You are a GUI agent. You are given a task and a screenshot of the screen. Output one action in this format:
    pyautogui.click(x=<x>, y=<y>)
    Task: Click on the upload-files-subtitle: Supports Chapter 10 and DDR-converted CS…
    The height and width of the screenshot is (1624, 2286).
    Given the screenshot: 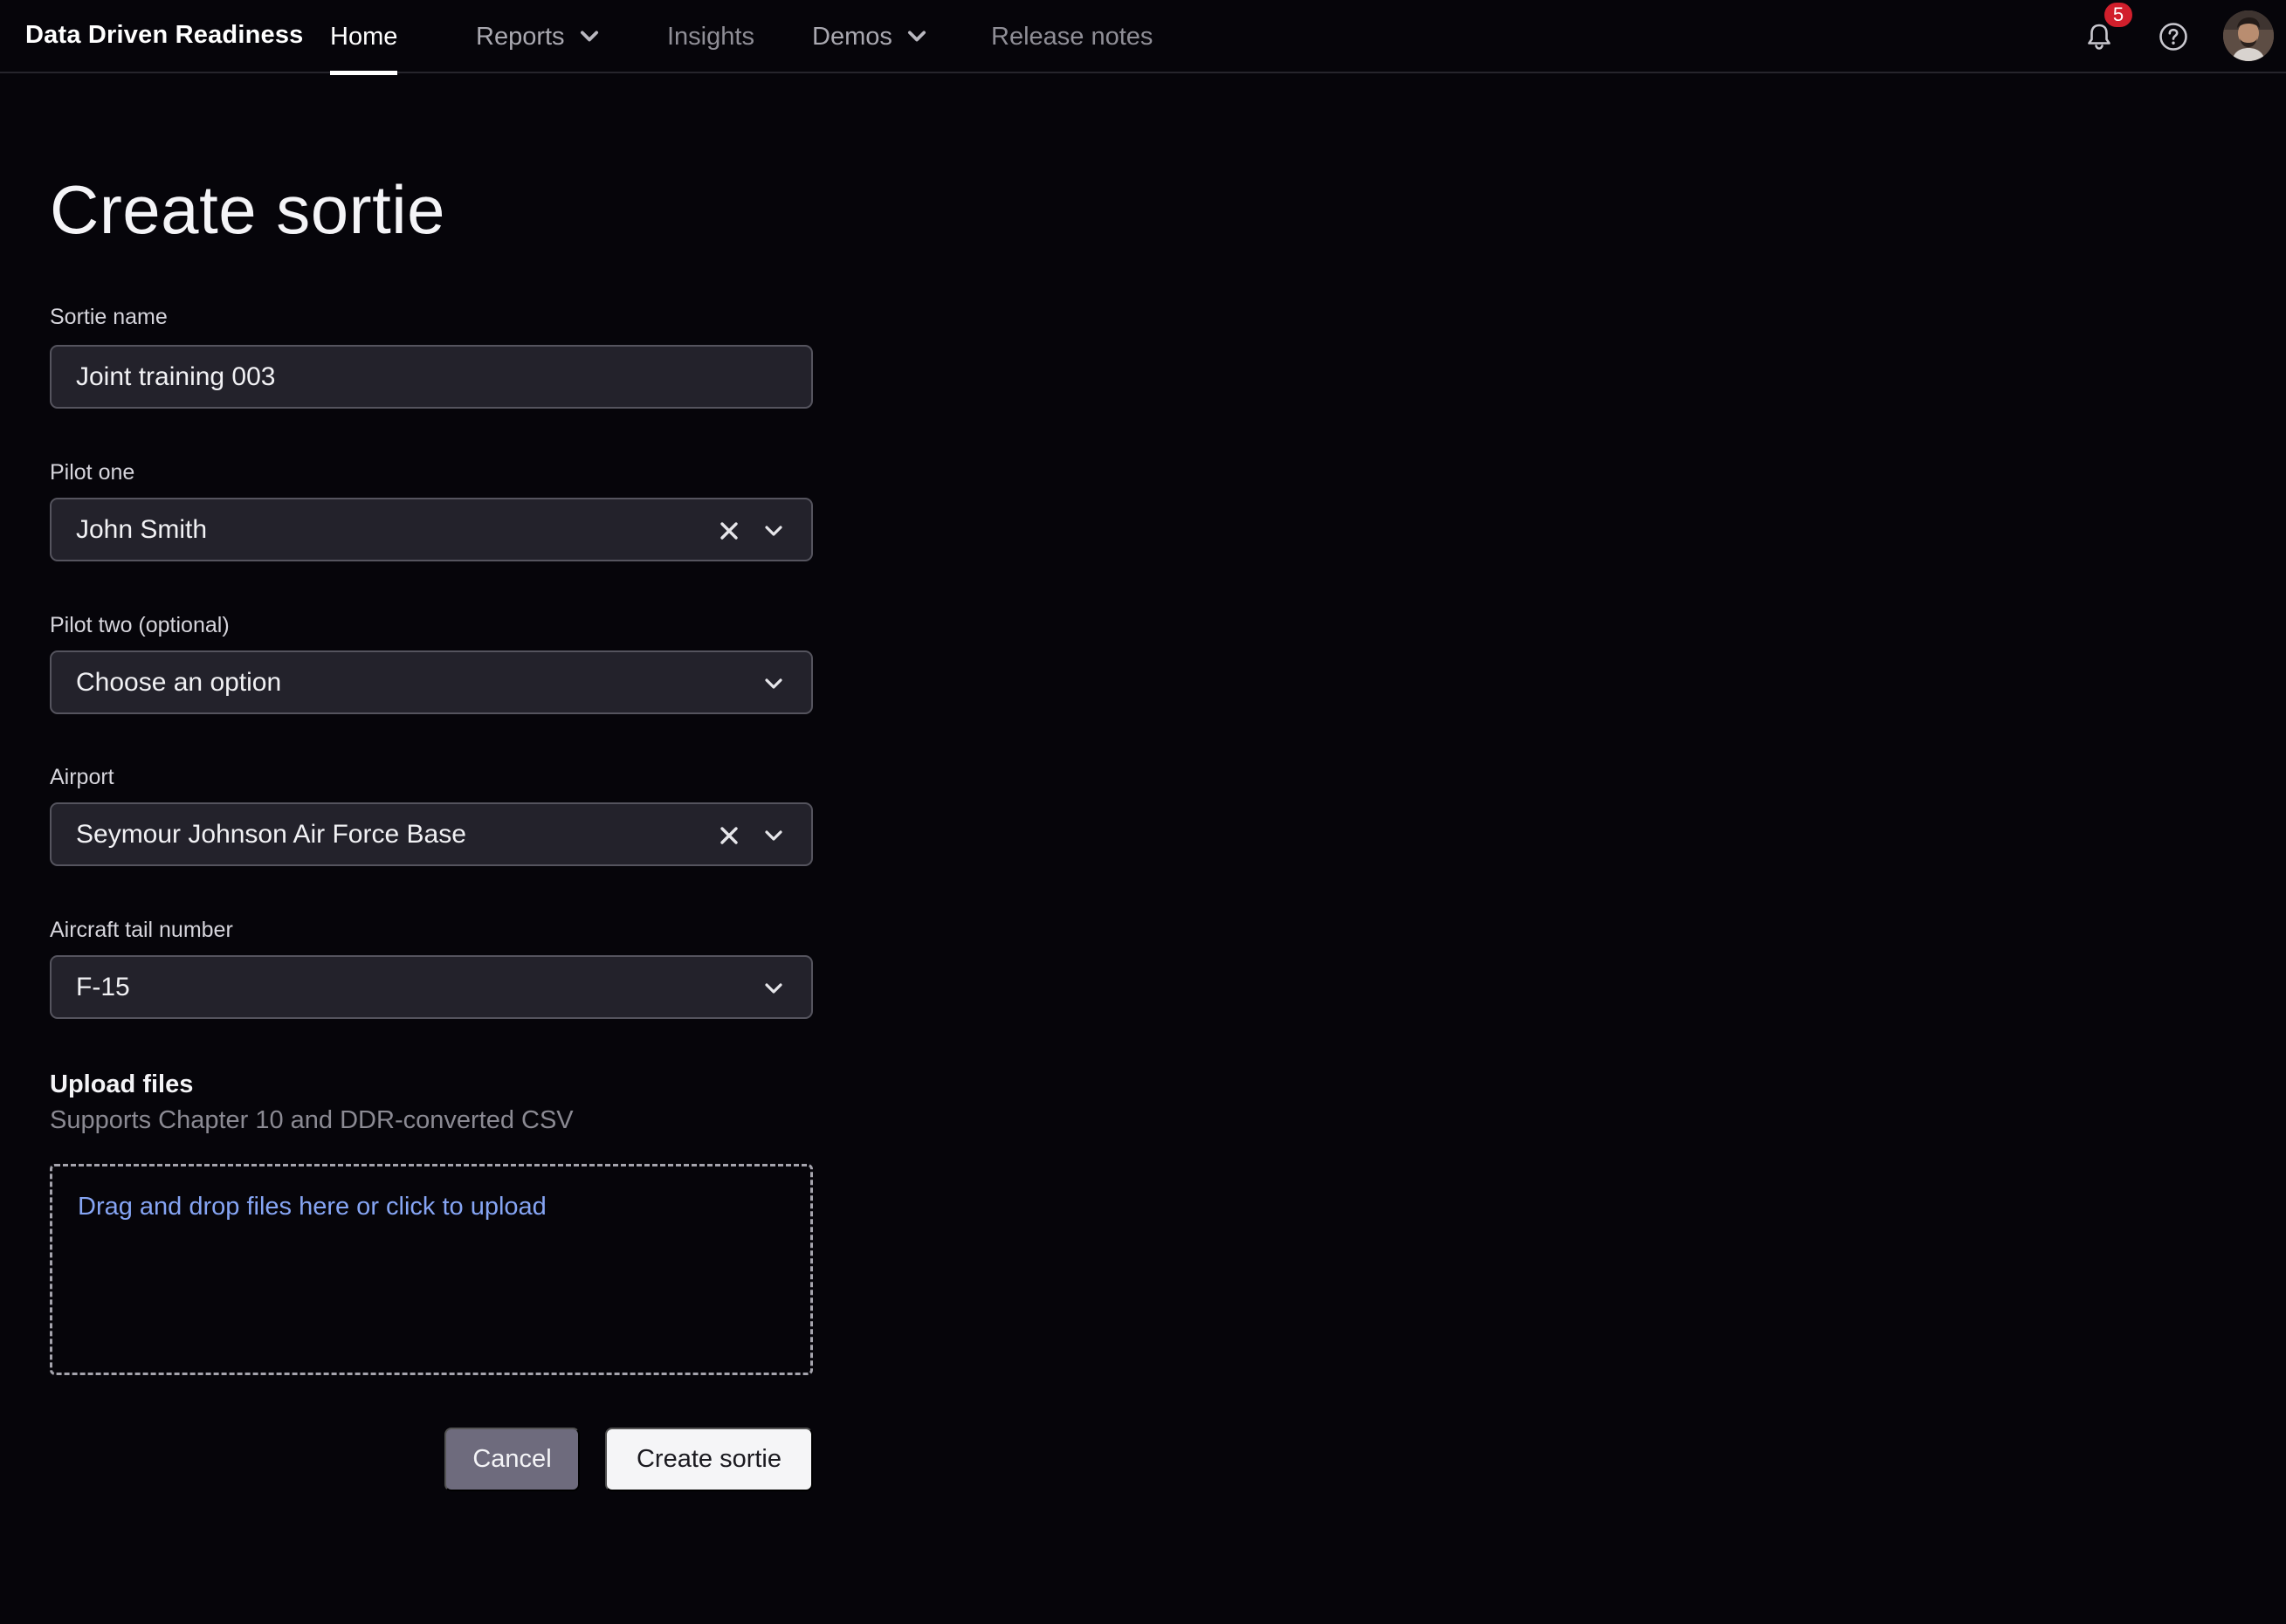 What is the action you would take?
    pyautogui.click(x=312, y=1120)
    